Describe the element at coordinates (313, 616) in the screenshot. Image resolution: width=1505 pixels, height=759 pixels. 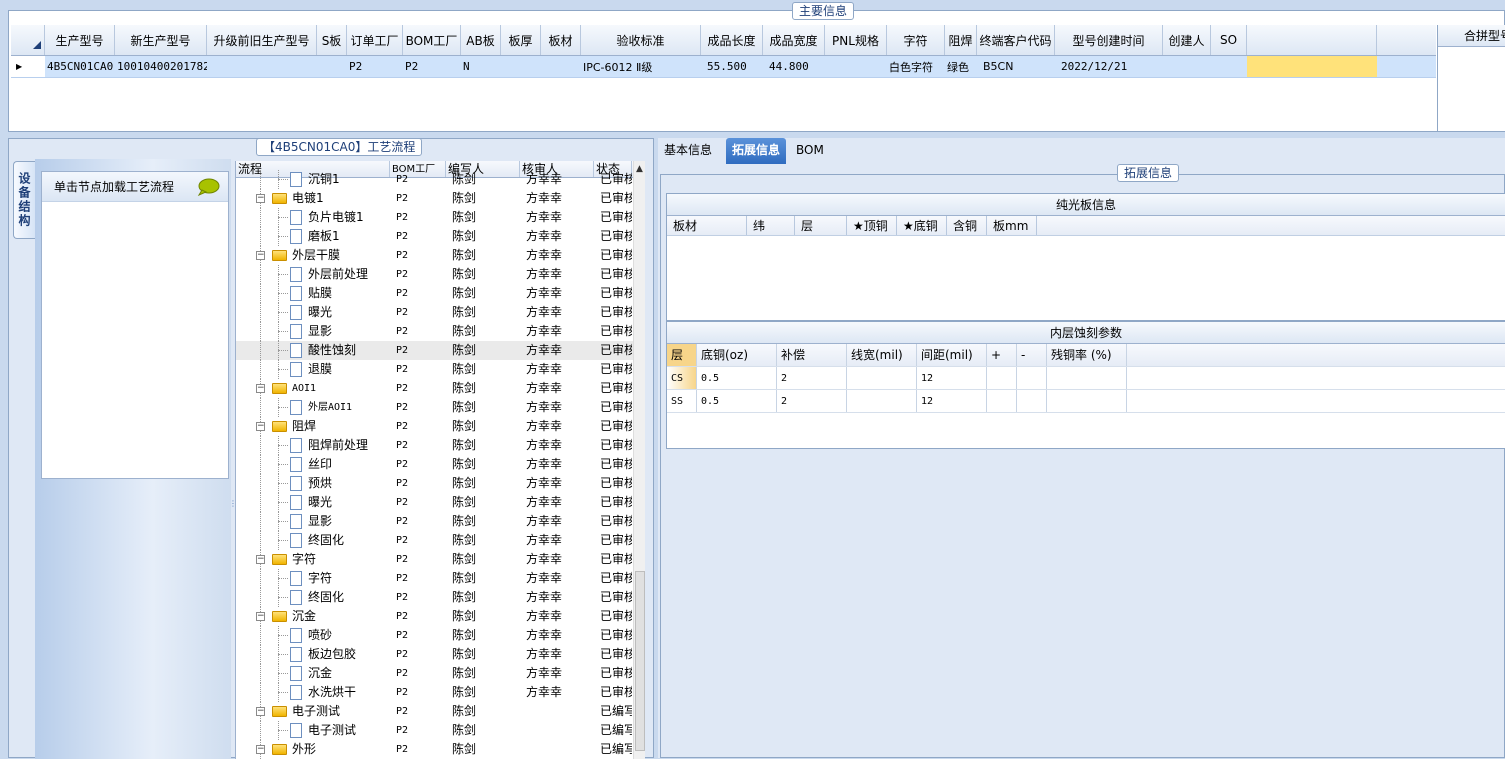
I see `tree-node: − 沉金` at that location.